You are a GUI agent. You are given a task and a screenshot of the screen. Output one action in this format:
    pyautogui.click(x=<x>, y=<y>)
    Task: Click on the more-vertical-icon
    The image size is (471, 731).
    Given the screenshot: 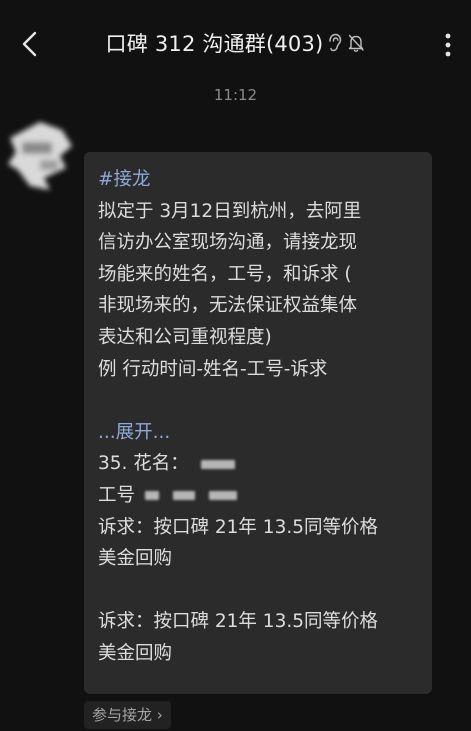 What is the action you would take?
    pyautogui.click(x=448, y=45)
    